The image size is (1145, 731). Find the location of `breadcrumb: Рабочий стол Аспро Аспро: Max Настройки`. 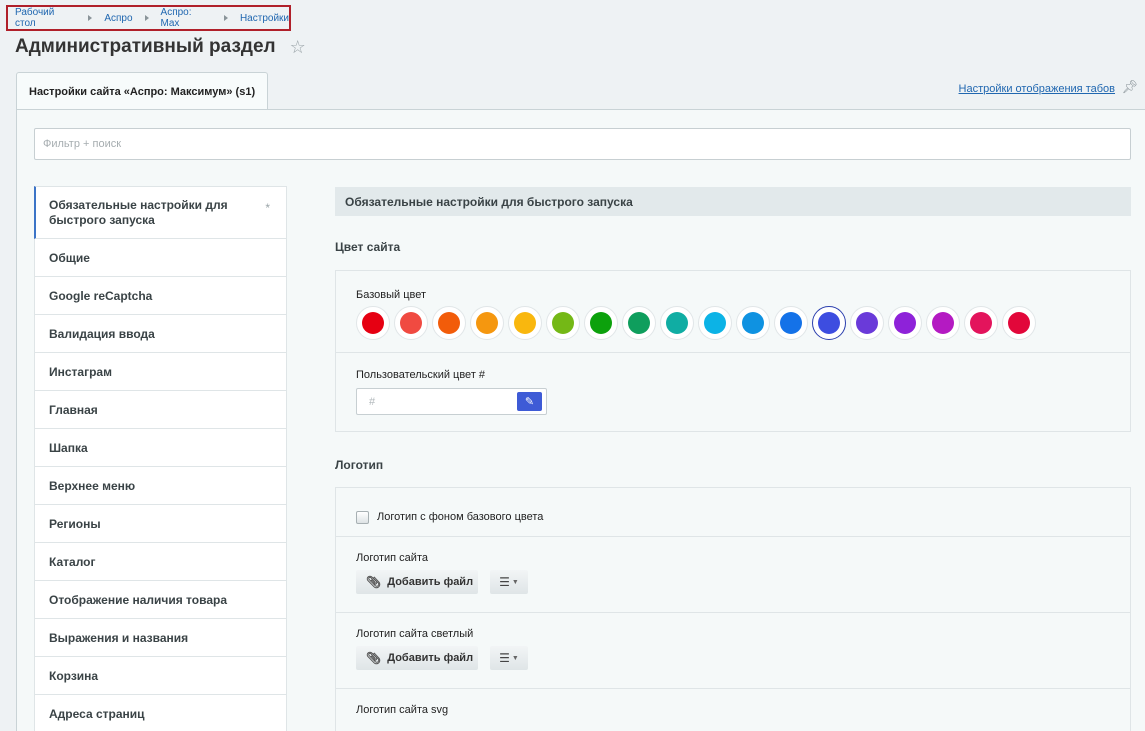

breadcrumb: Рабочий стол Аспро Аспро: Max Настройки is located at coordinates (148, 18).